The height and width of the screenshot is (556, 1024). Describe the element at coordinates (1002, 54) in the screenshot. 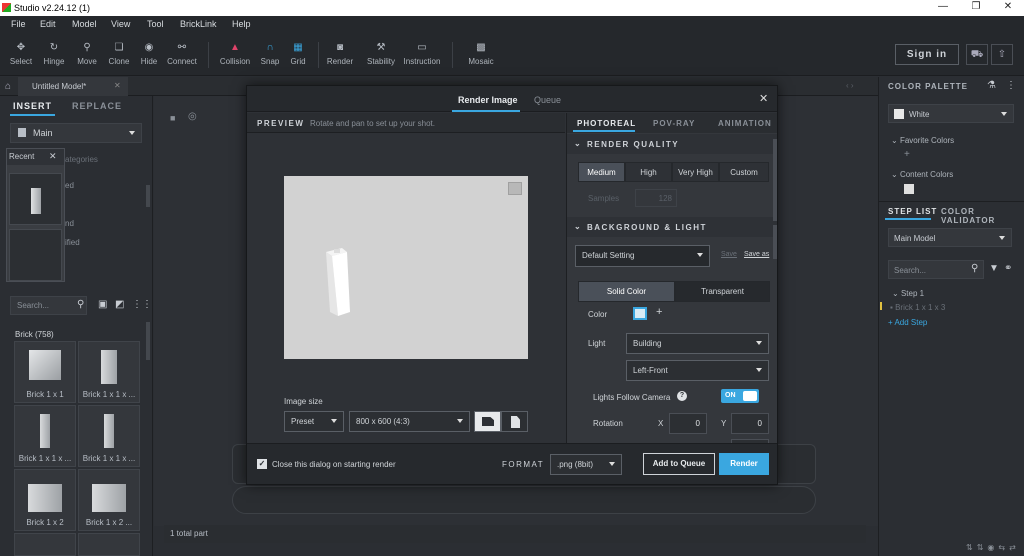

I see `upload-button: ⇧` at that location.